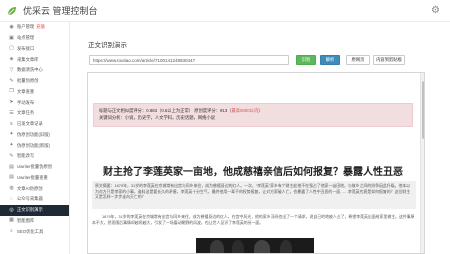 This screenshot has height=254, width=450. Describe the element at coordinates (60, 11) in the screenshot. I see `app-title: 优采云 管理控制台` at that location.